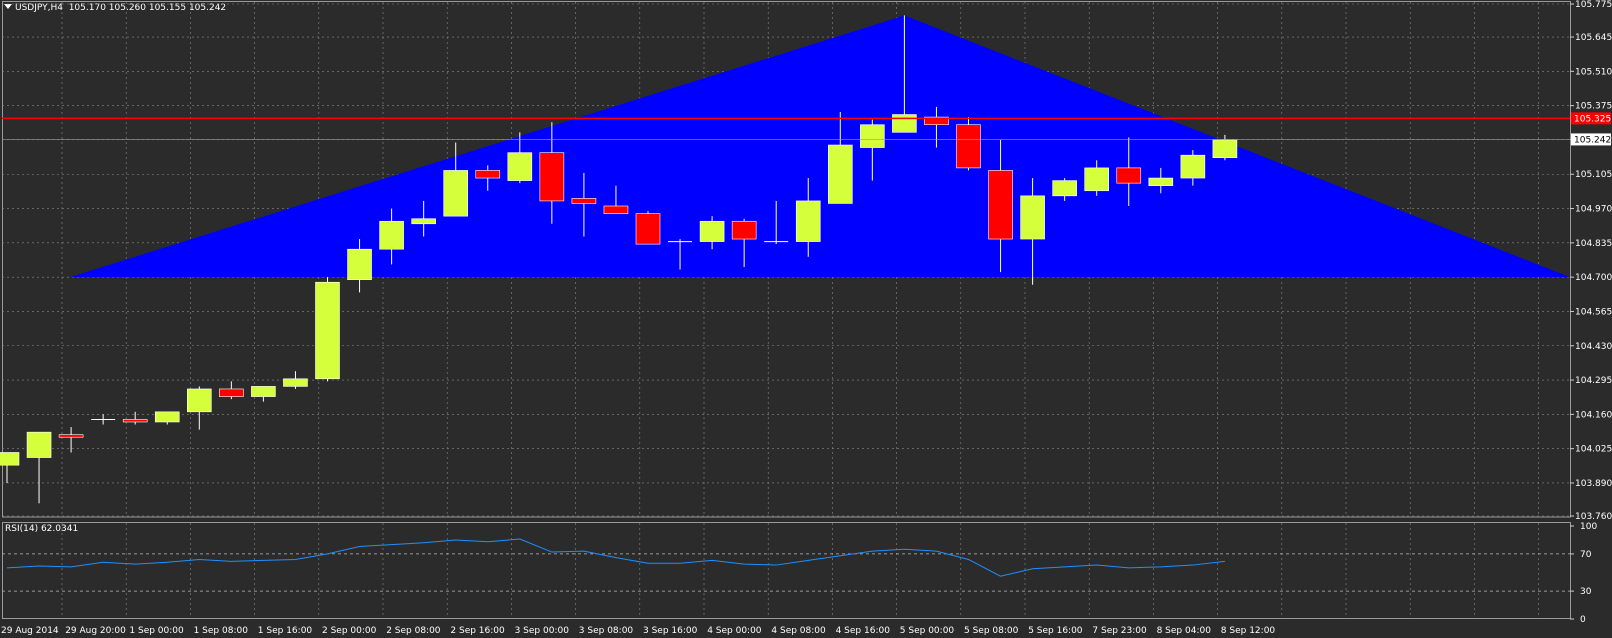 The height and width of the screenshot is (638, 1612). I want to click on y-tick-label: 104.160, so click(1593, 415).